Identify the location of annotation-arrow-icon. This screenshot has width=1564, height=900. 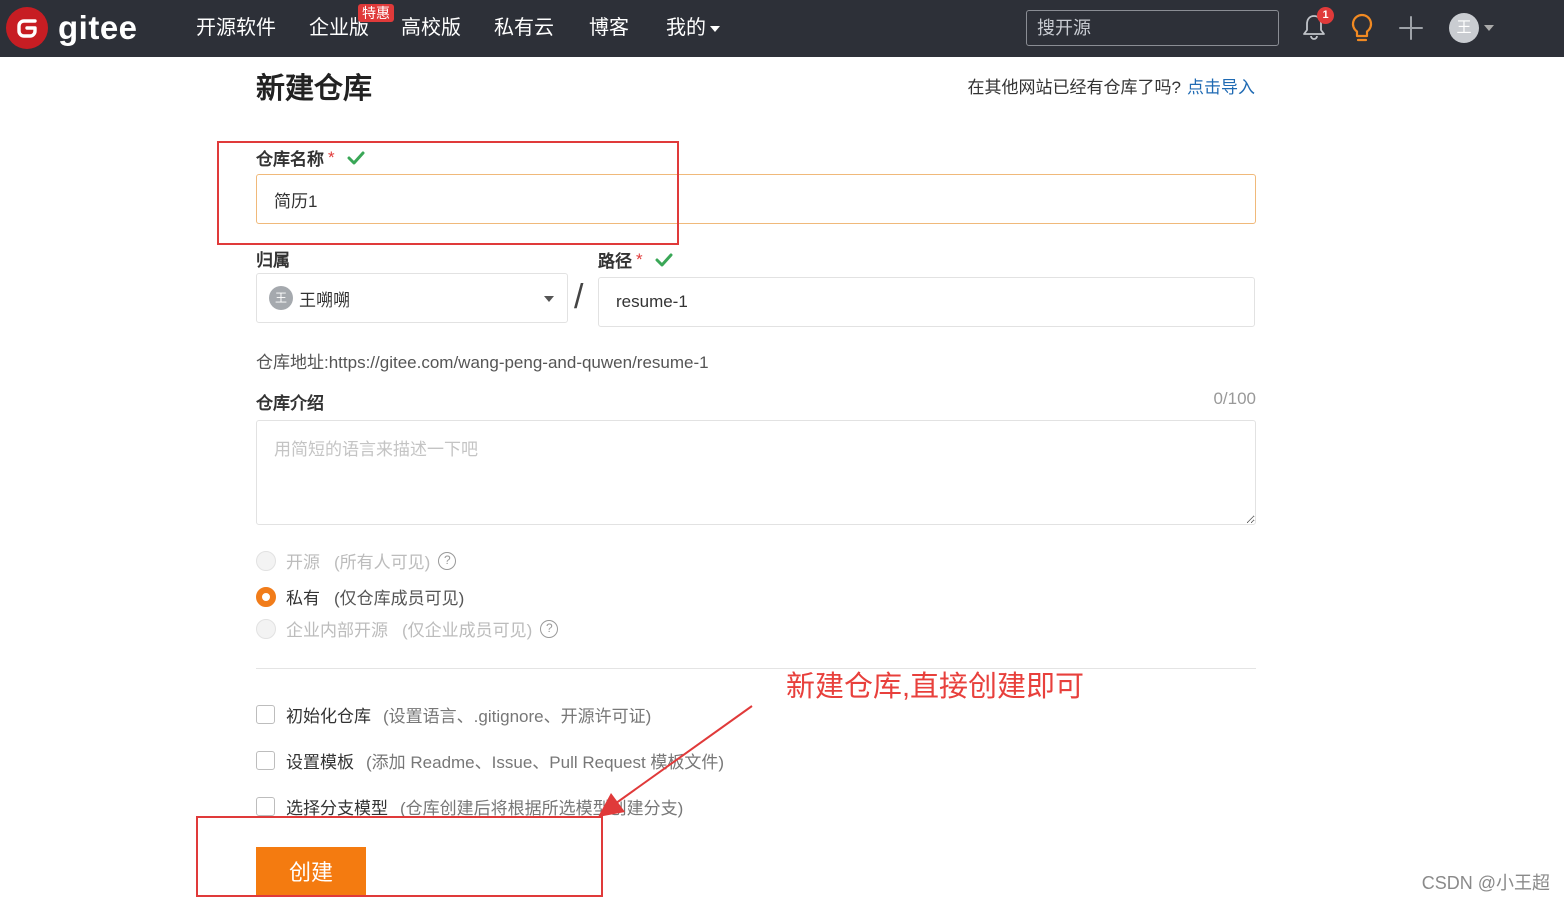
(675, 761).